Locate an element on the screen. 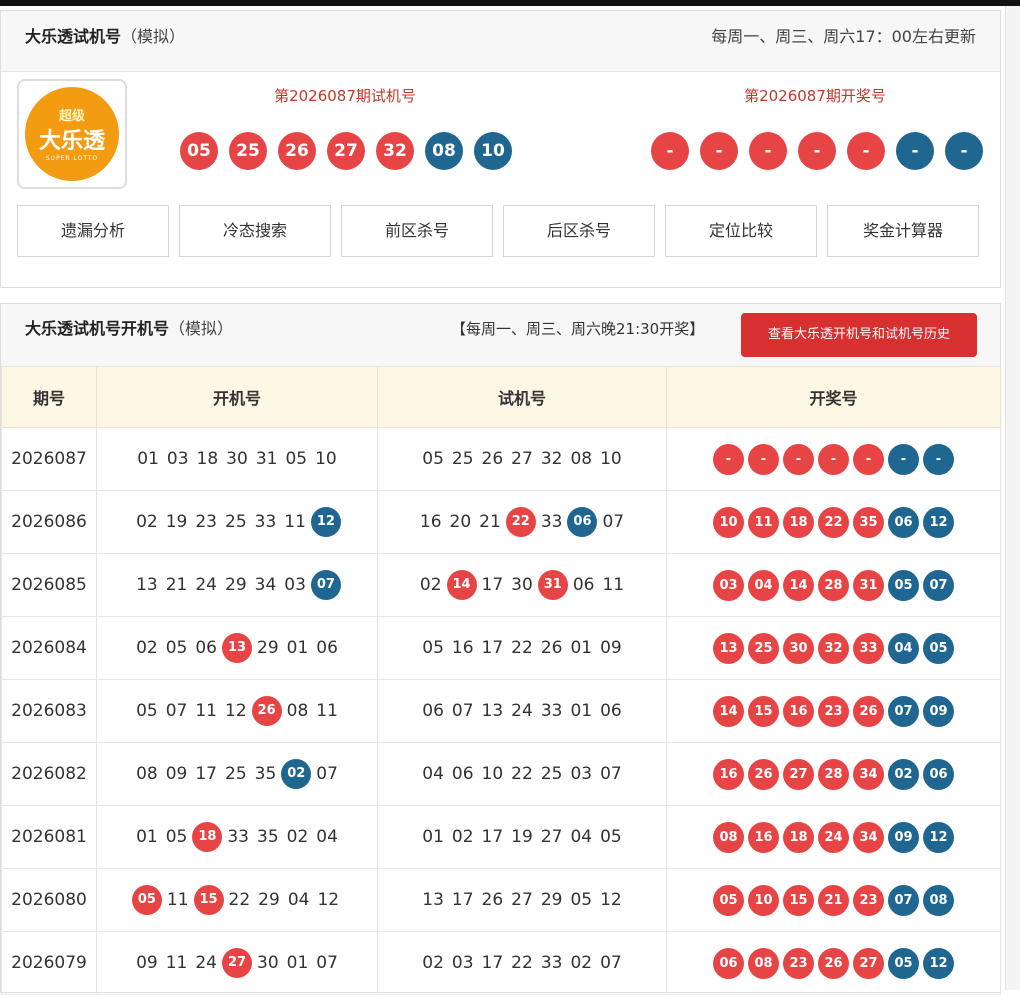 This screenshot has width=1020, height=995. tool-button: 遗漏分析 is located at coordinates (93, 231).